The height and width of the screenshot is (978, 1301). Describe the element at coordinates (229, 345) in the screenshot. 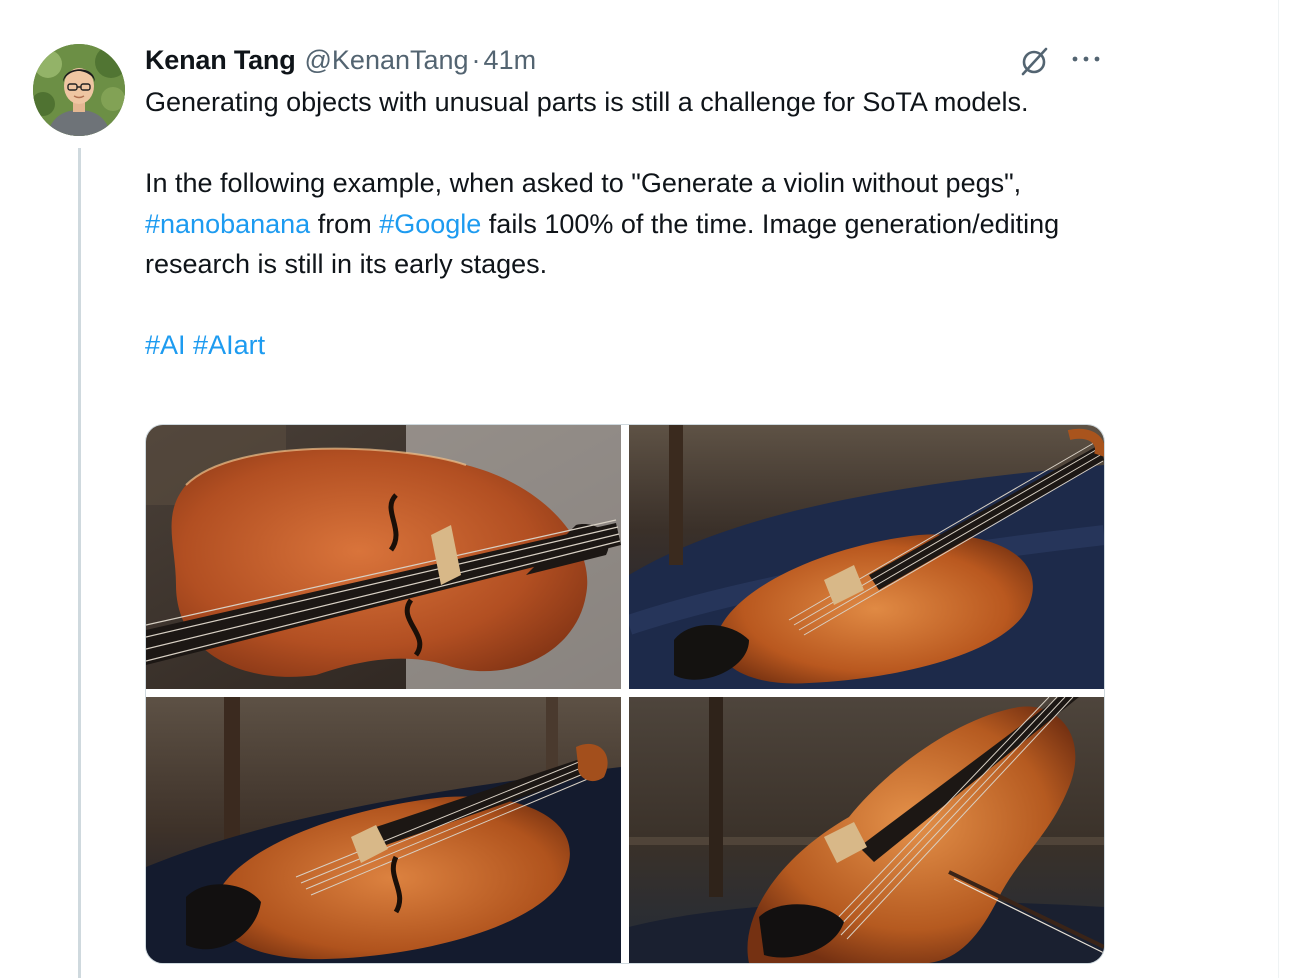

I see `hashtag-aiart: #AIart` at that location.